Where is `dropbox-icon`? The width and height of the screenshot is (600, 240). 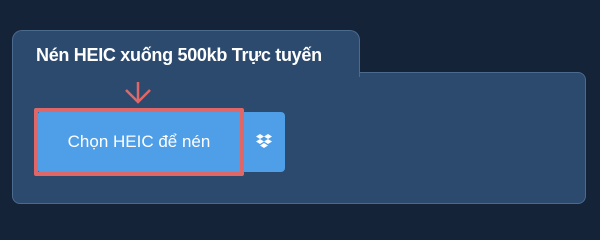 dropbox-icon is located at coordinates (264, 141).